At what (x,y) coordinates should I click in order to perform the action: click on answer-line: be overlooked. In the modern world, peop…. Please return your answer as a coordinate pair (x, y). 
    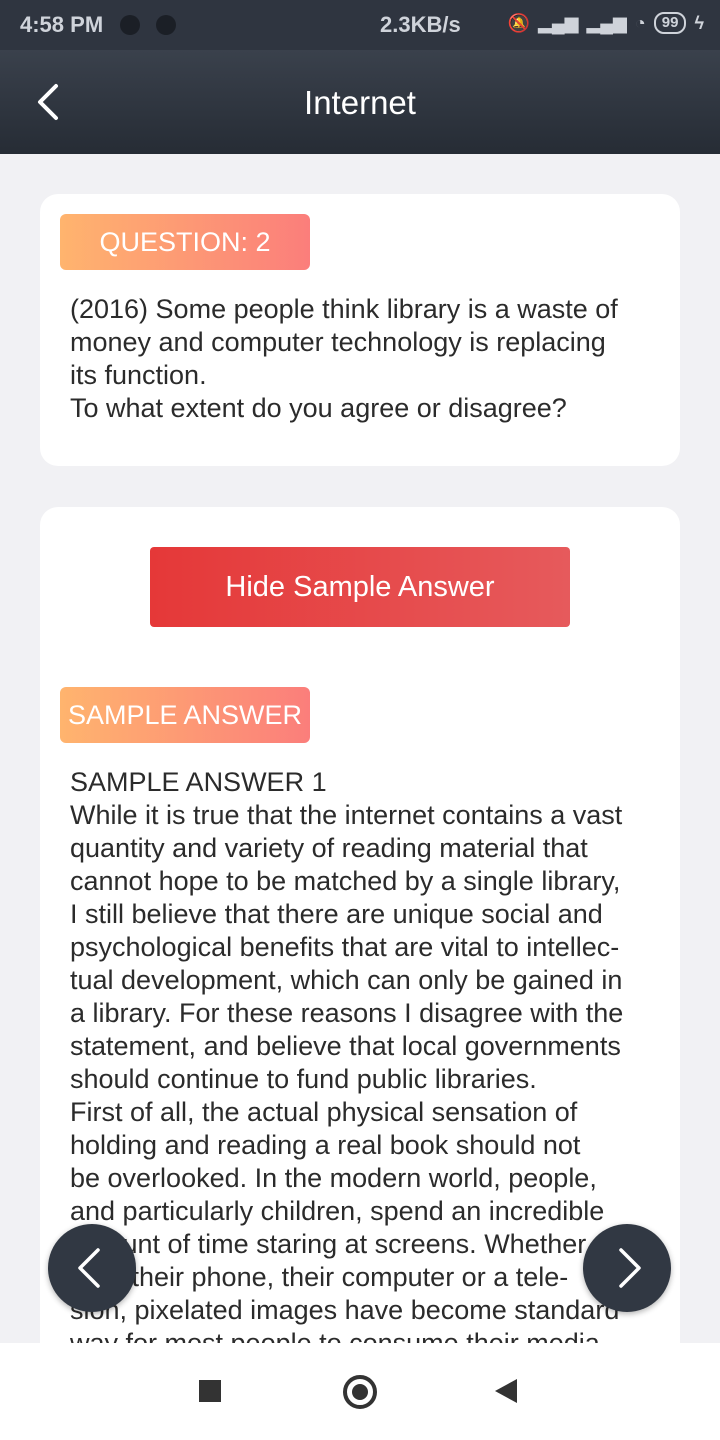
    Looking at the image, I should click on (333, 1178).